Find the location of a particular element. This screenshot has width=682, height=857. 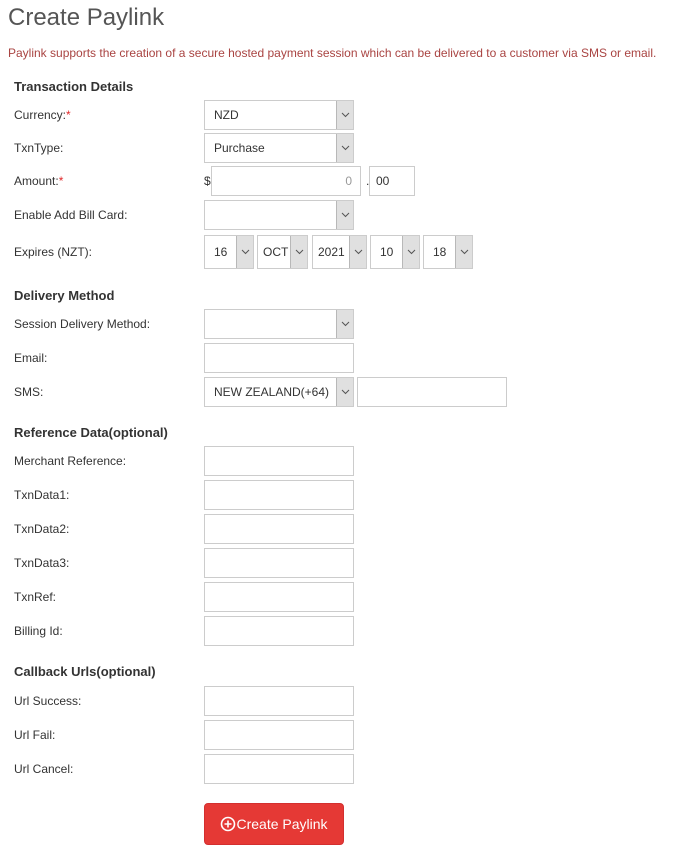

amount-cents-input: 00 is located at coordinates (392, 181).